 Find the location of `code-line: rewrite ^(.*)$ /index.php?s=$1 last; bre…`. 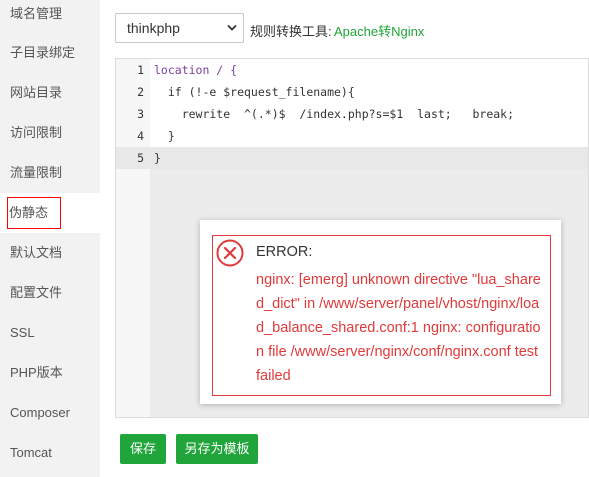

code-line: rewrite ^(.*)$ /index.php?s=$1 last; bre… is located at coordinates (369, 114).